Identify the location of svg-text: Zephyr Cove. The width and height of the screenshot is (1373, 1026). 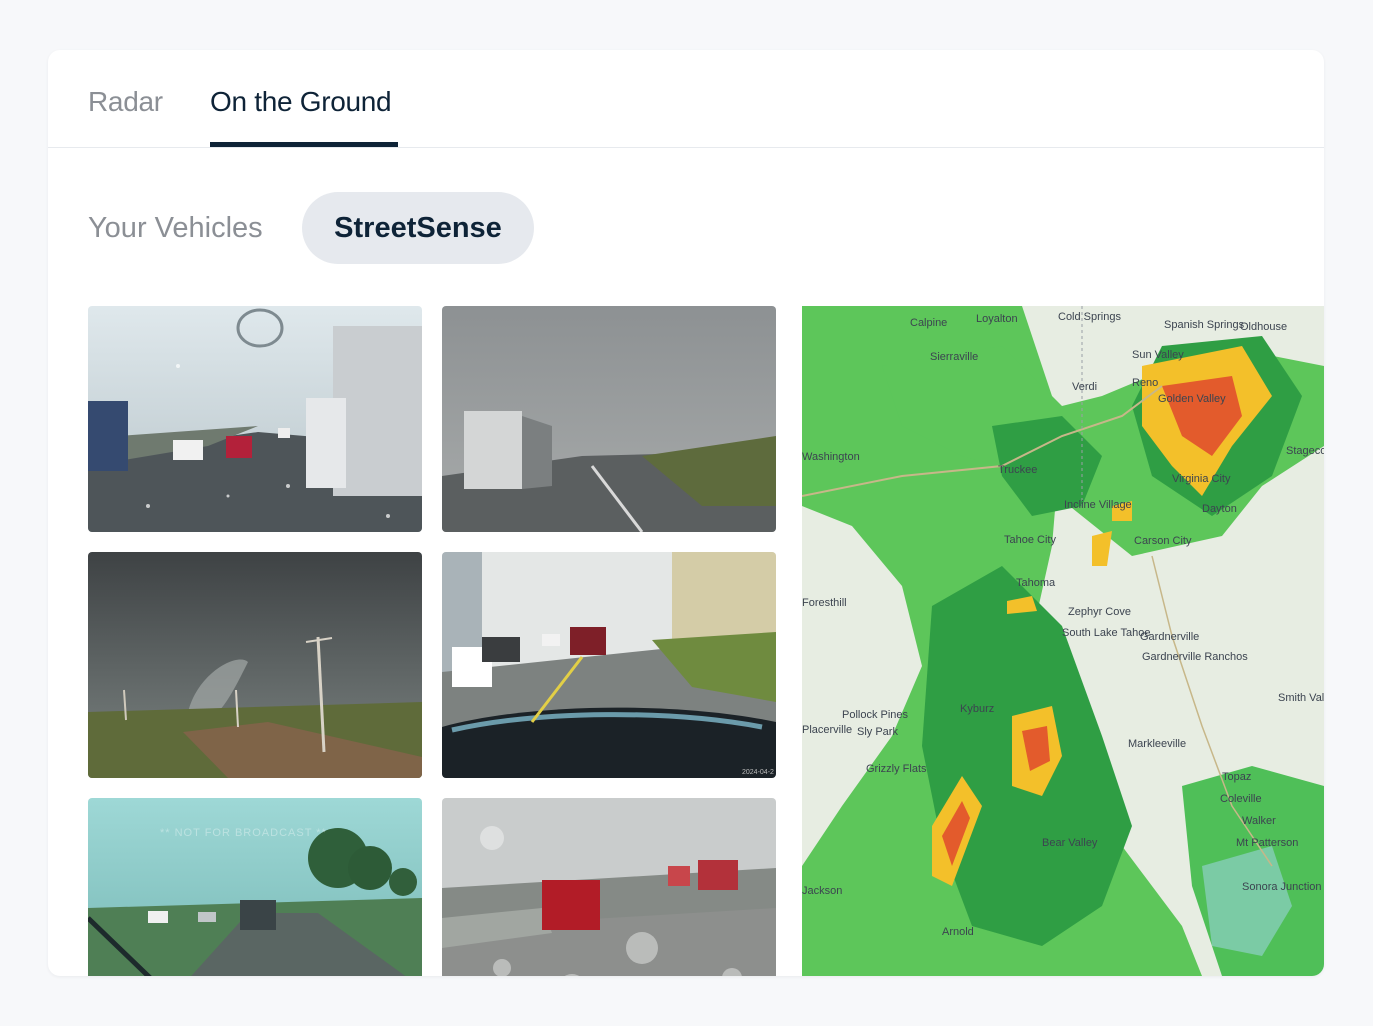
(1099, 612).